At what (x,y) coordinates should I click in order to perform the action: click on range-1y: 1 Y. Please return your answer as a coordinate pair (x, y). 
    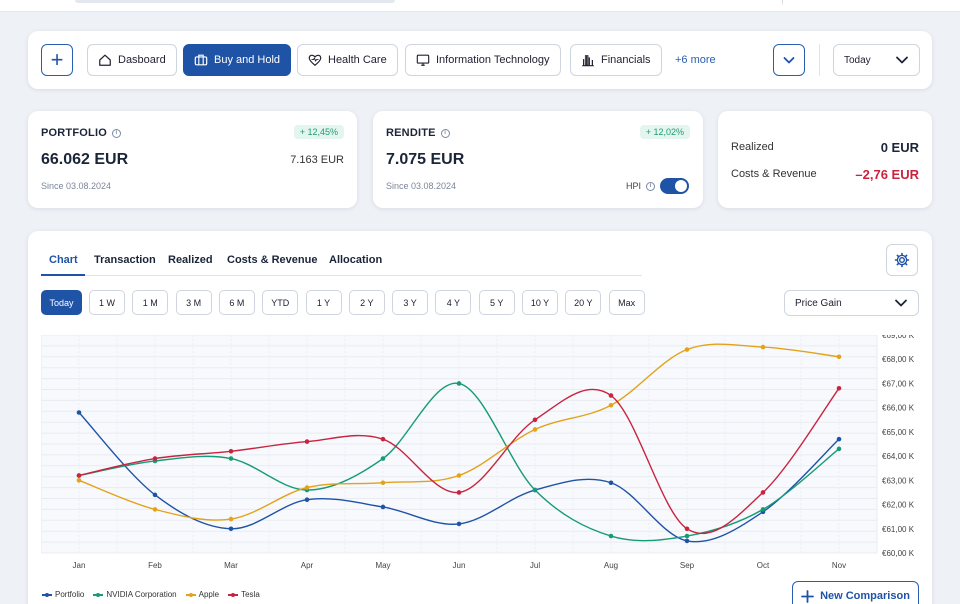
    Looking at the image, I should click on (323, 302).